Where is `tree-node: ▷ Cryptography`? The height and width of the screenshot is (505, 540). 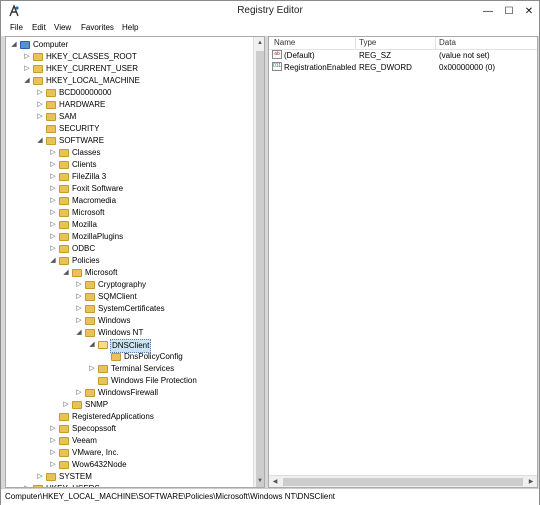
tree-node: ▷ Cryptography is located at coordinates (129, 285).